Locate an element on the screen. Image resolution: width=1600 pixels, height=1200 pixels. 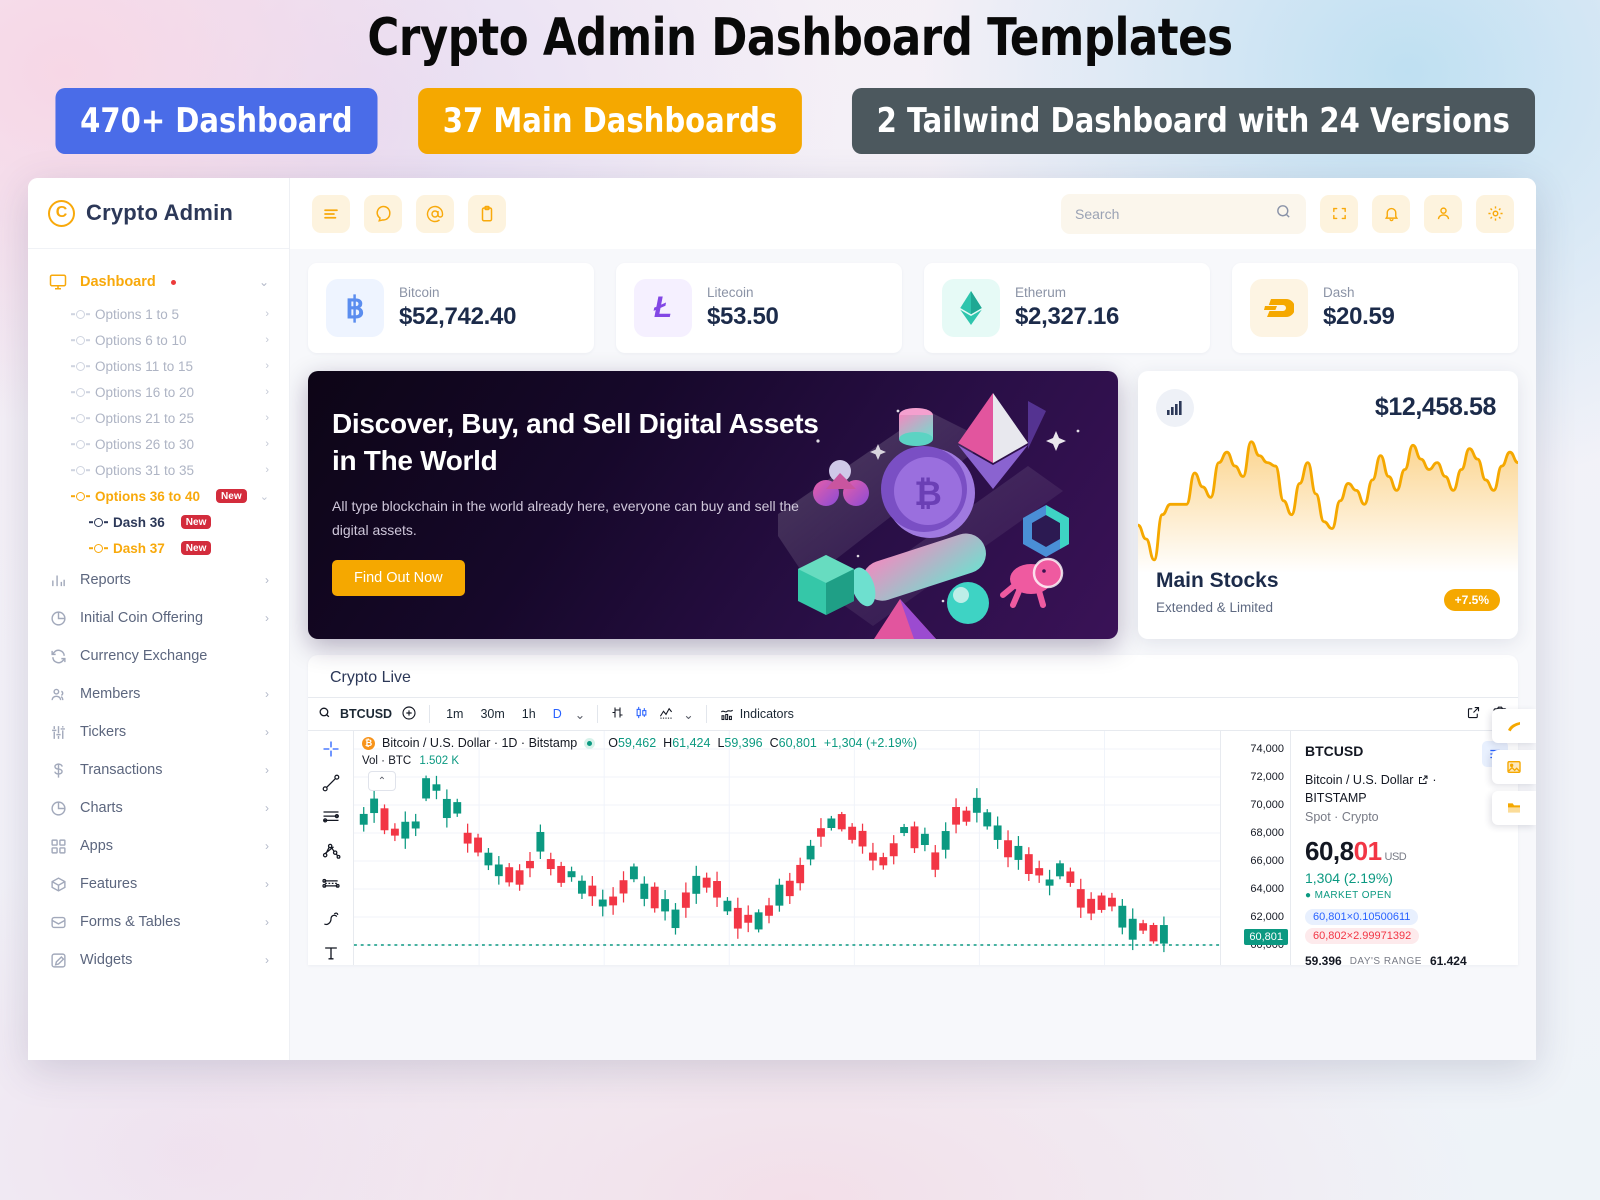
sidebar-subitem-options-1-5: Options 1 to 5 › is located at coordinates (158, 314).